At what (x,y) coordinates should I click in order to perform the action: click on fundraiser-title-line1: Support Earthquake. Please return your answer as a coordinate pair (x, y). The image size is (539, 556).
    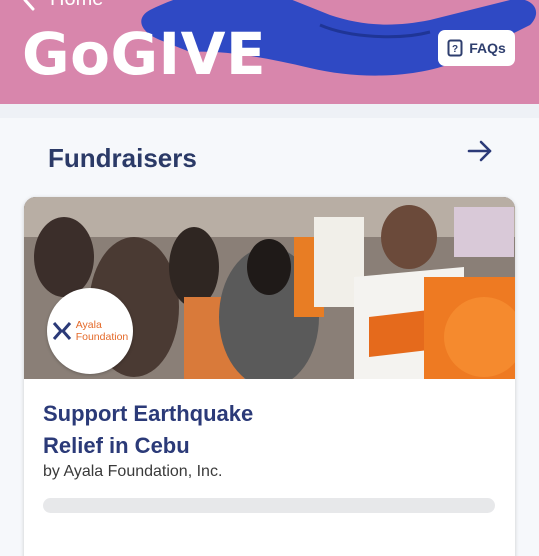
    Looking at the image, I should click on (148, 413).